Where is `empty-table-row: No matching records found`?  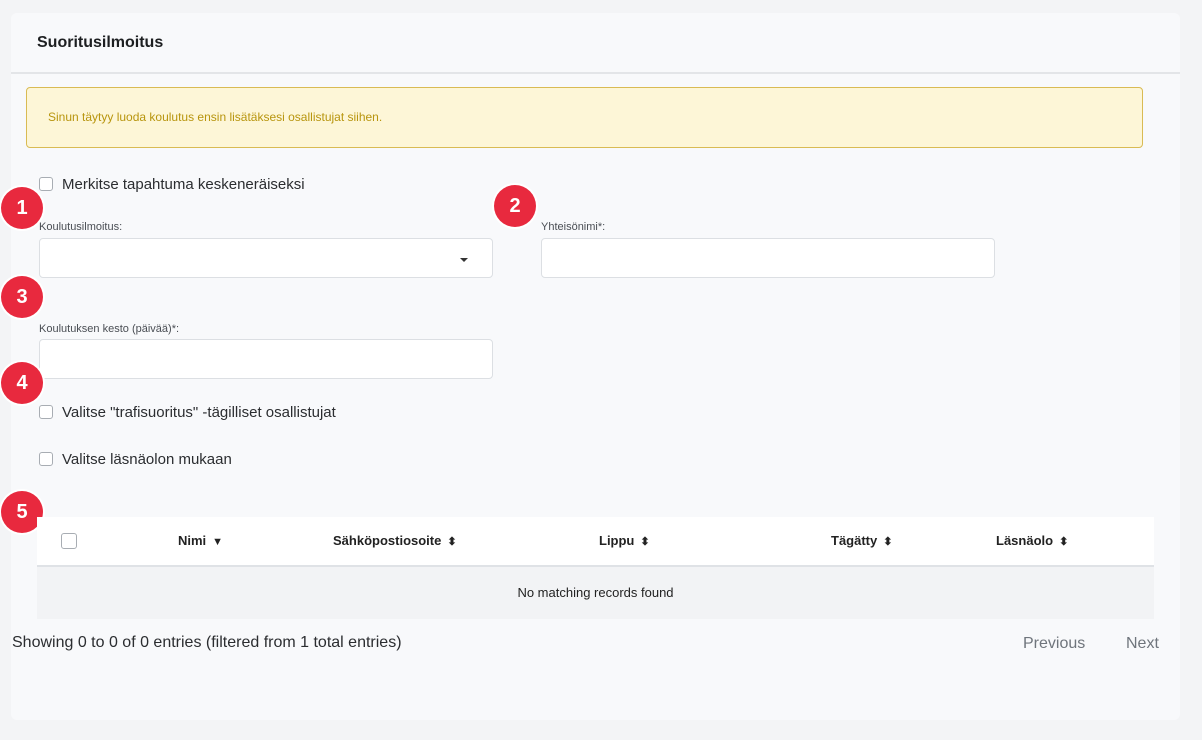 empty-table-row: No matching records found is located at coordinates (595, 593).